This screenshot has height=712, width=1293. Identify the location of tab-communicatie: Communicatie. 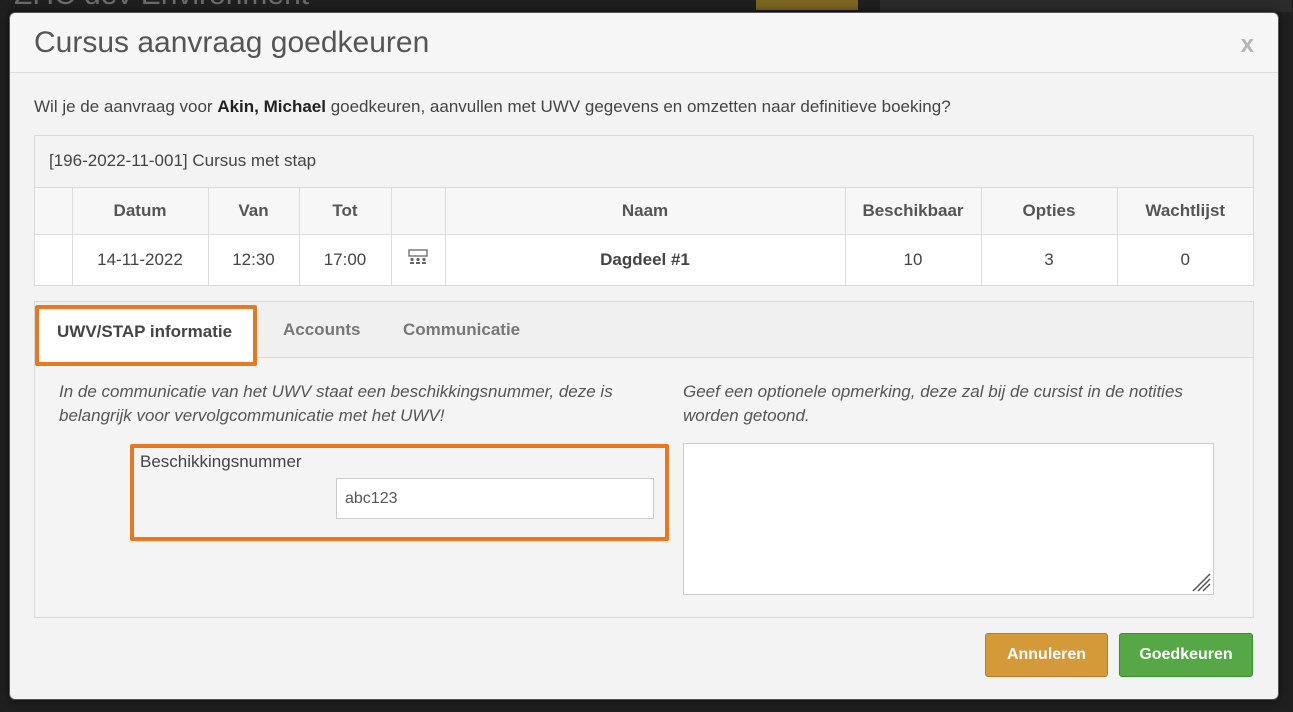
(461, 330).